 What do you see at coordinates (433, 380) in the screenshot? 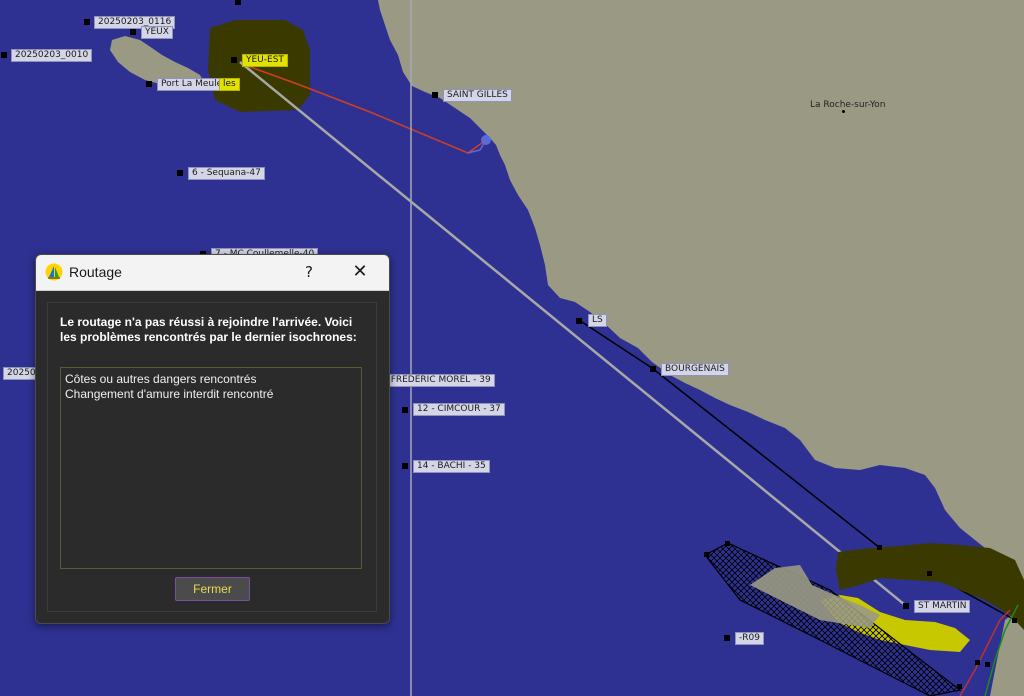
I see `label-frederic-morel: 1 - FREDERIC MOREL - 39` at bounding box center [433, 380].